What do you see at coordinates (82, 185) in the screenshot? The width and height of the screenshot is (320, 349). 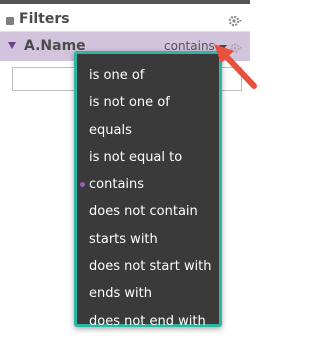 I see `selected-dot-icon` at bounding box center [82, 185].